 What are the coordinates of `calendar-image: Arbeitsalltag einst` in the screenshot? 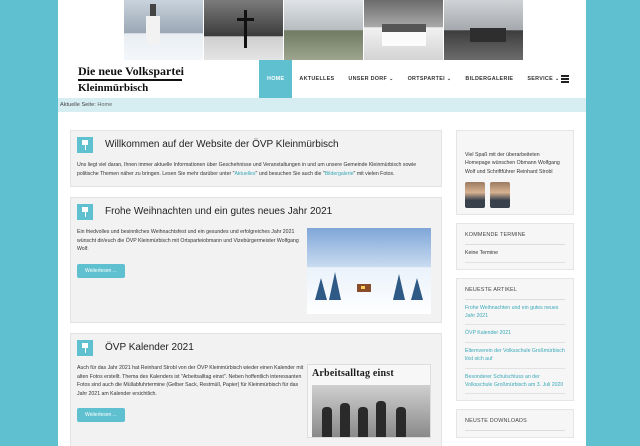 It's located at (369, 401).